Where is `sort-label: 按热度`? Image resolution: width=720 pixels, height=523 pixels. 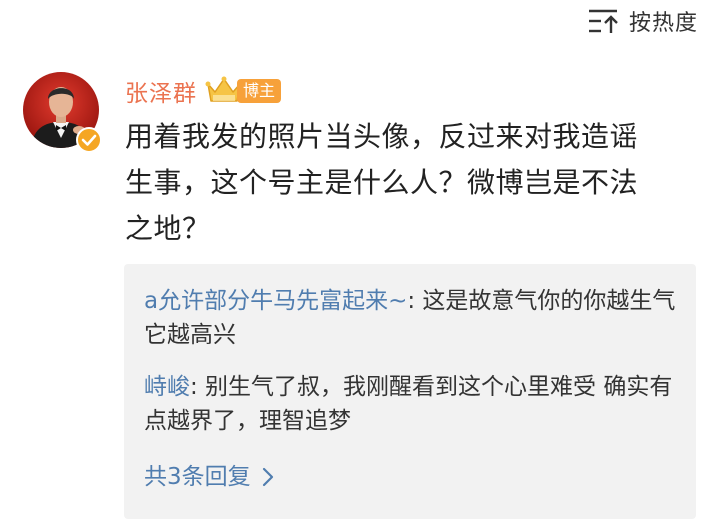 sort-label: 按热度 is located at coordinates (663, 23).